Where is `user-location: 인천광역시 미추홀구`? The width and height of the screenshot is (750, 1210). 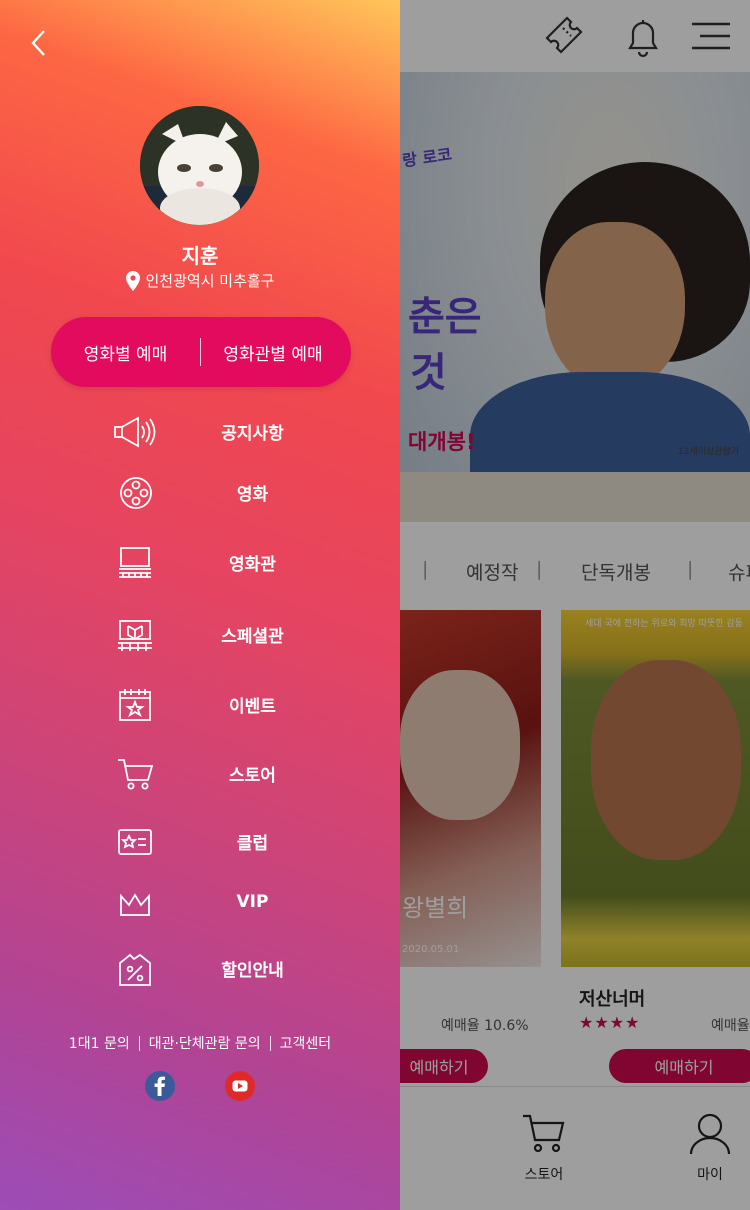 user-location: 인천광역시 미추홀구 is located at coordinates (200, 280).